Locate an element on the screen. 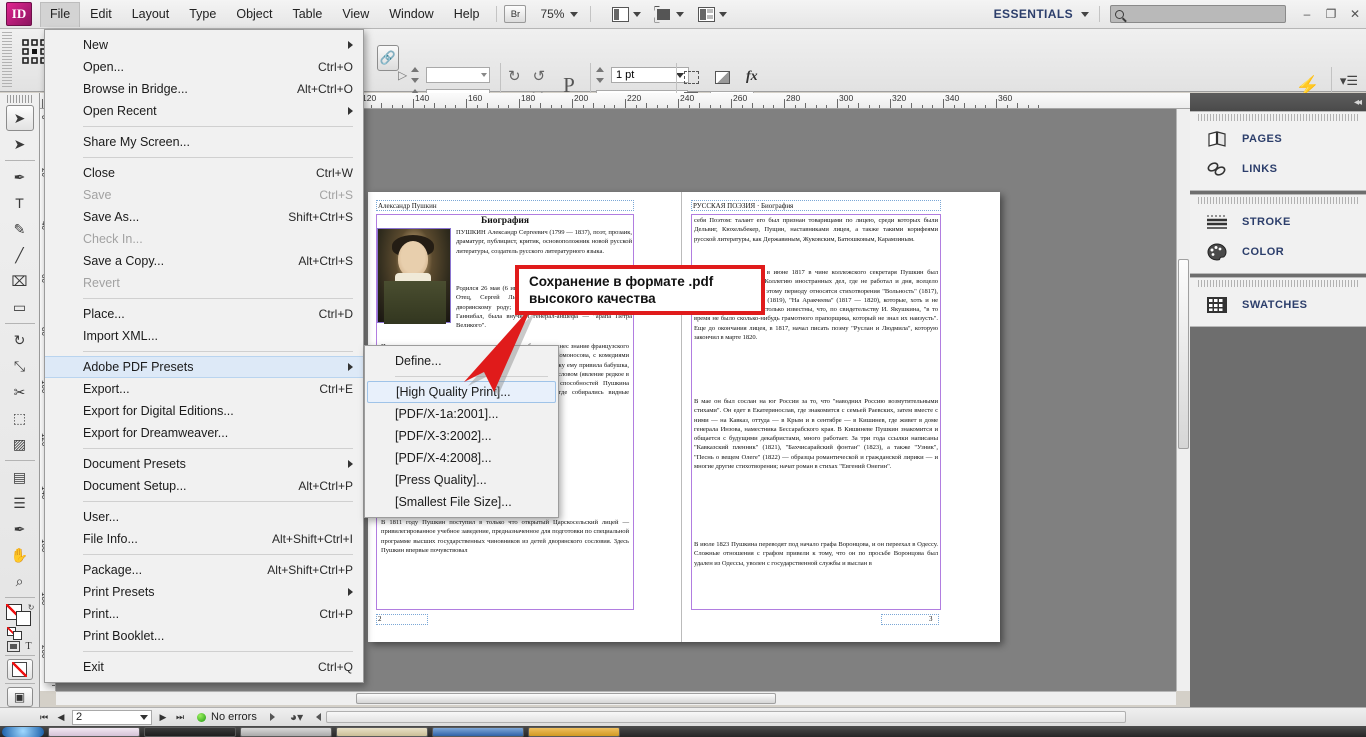  preflight-menu-icon is located at coordinates (272, 717).